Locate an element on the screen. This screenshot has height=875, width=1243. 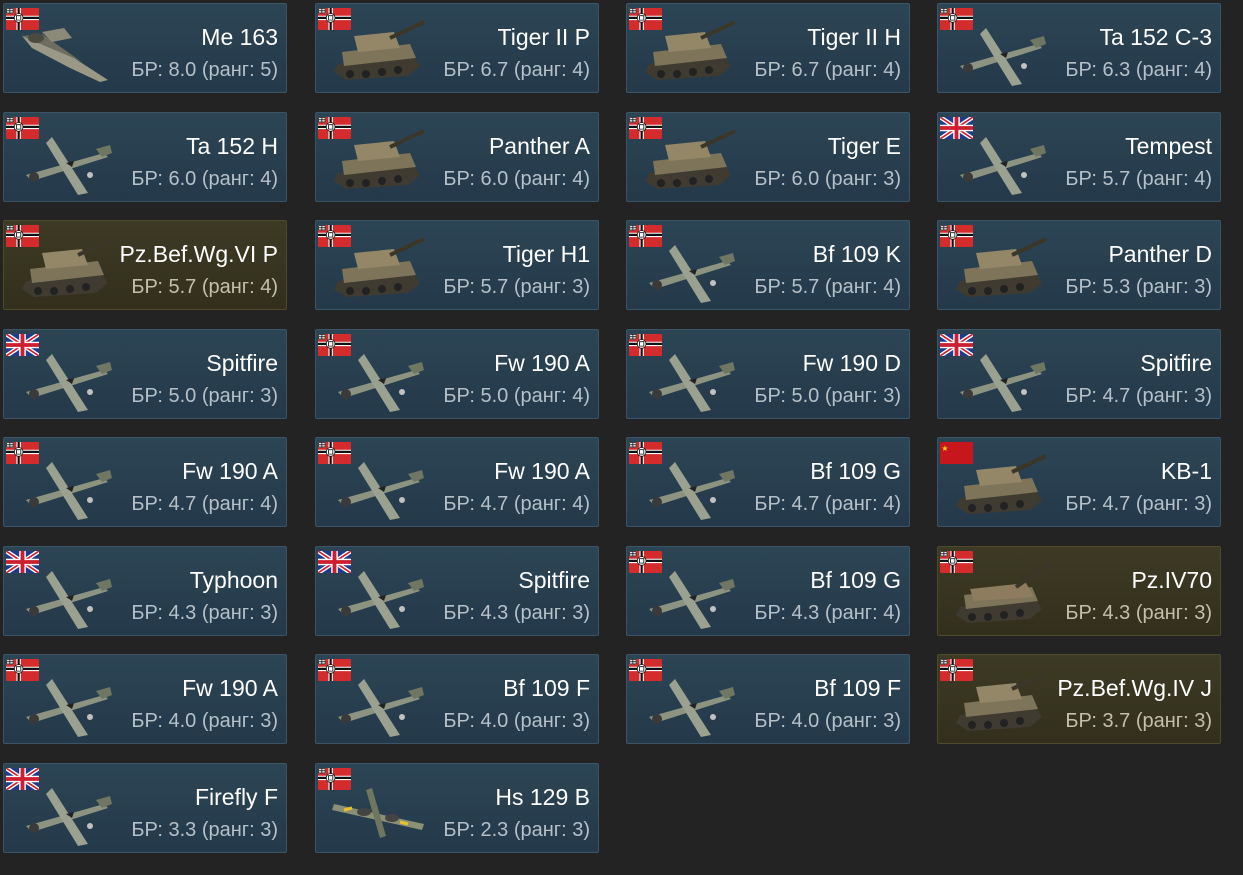
vehicle-name: Typhoon is located at coordinates (233, 580).